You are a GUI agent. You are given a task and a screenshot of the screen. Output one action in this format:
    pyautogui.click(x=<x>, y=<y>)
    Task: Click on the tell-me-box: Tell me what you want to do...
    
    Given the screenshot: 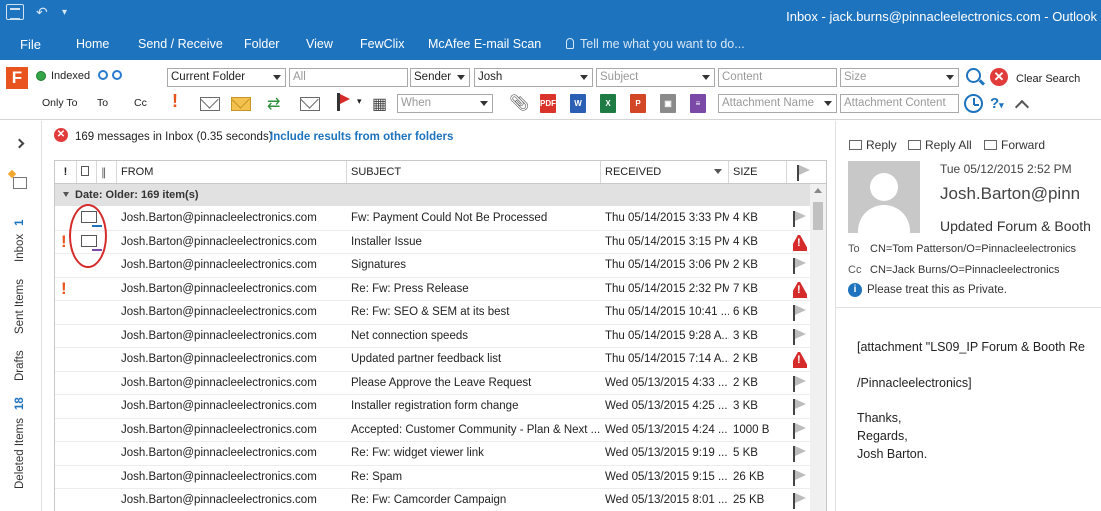 What is the action you would take?
    pyautogui.click(x=655, y=44)
    